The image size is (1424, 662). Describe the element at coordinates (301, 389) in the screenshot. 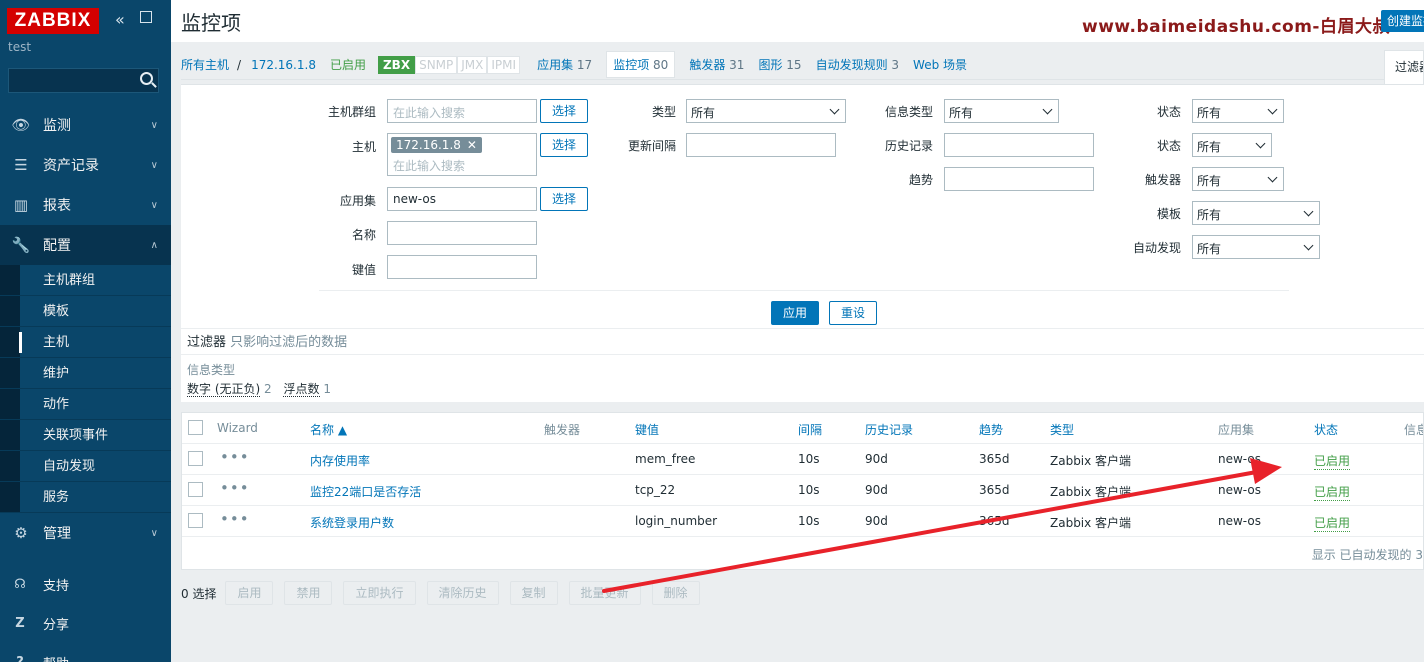

I see `subfilter-option: 浮点数` at that location.